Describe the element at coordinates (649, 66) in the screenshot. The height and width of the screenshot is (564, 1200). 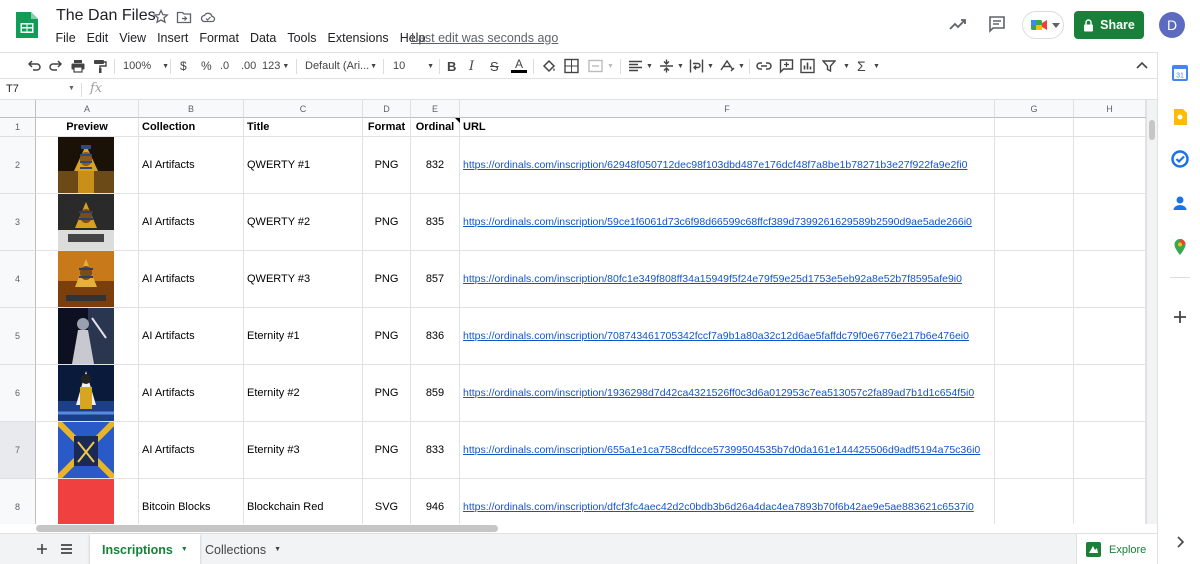
I see `halign-dropdown-icon: ▼` at that location.